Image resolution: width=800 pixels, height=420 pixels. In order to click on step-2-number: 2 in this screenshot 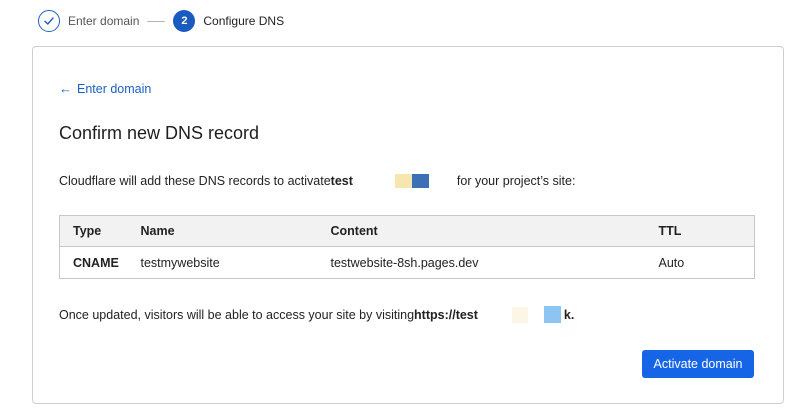, I will do `click(184, 21)`.